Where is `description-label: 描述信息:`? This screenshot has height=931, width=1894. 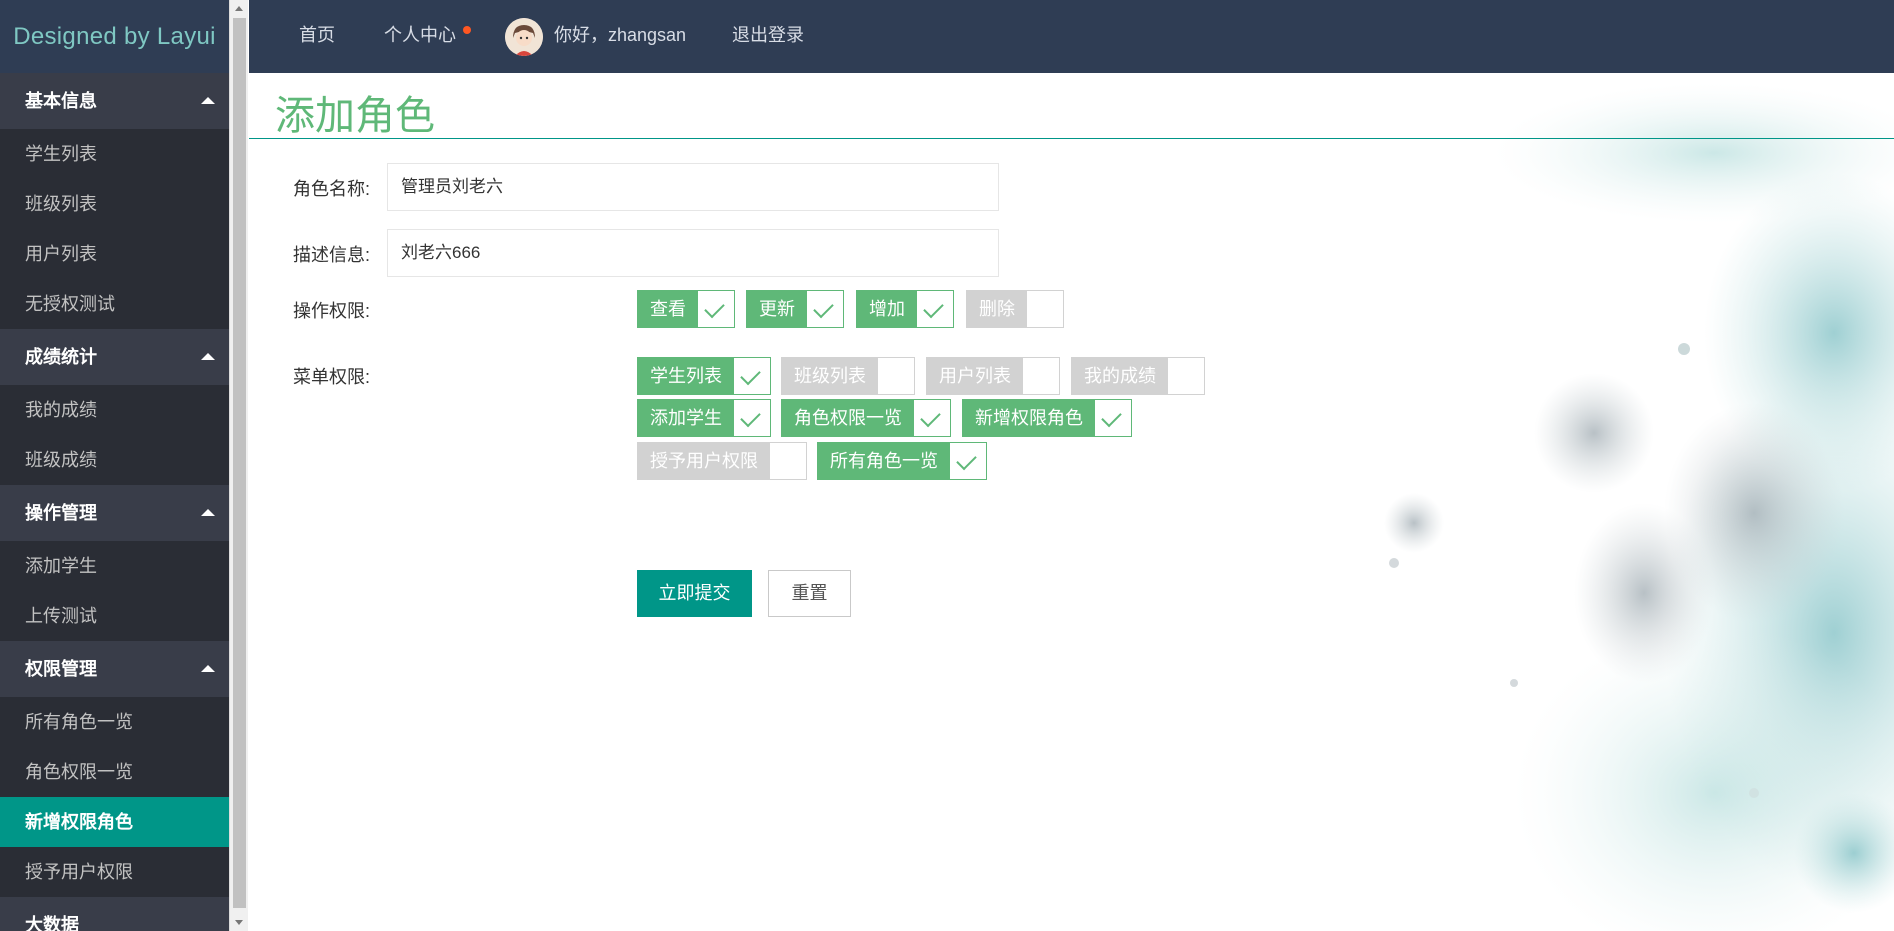
description-label: 描述信息: is located at coordinates (332, 255).